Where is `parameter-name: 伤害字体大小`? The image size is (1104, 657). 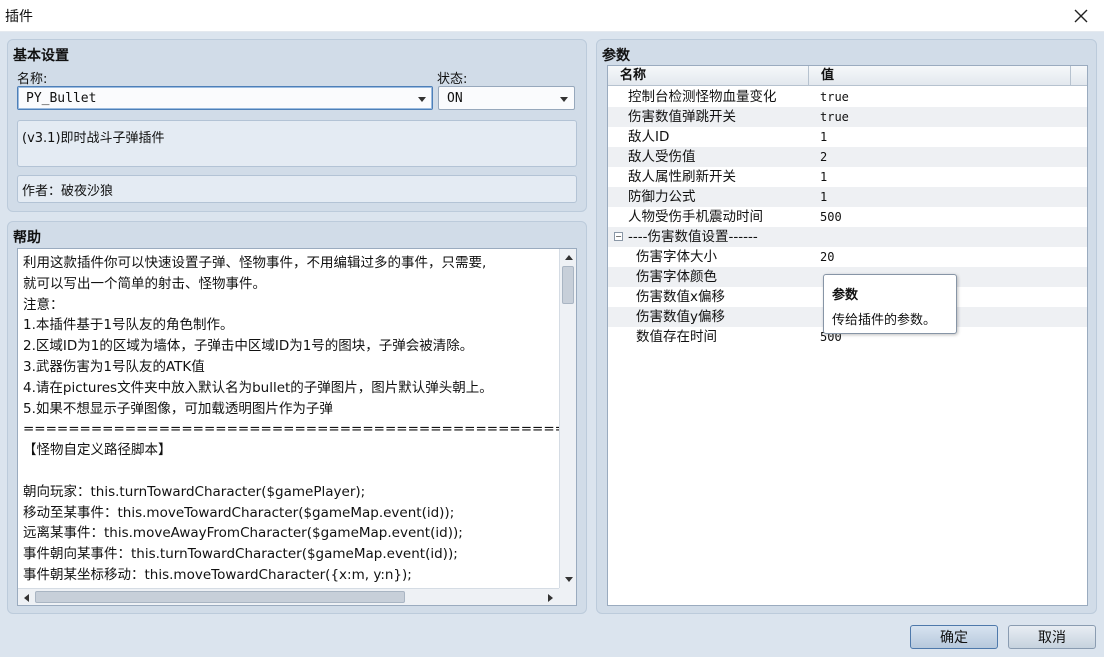 parameter-name: 伤害字体大小 is located at coordinates (676, 257).